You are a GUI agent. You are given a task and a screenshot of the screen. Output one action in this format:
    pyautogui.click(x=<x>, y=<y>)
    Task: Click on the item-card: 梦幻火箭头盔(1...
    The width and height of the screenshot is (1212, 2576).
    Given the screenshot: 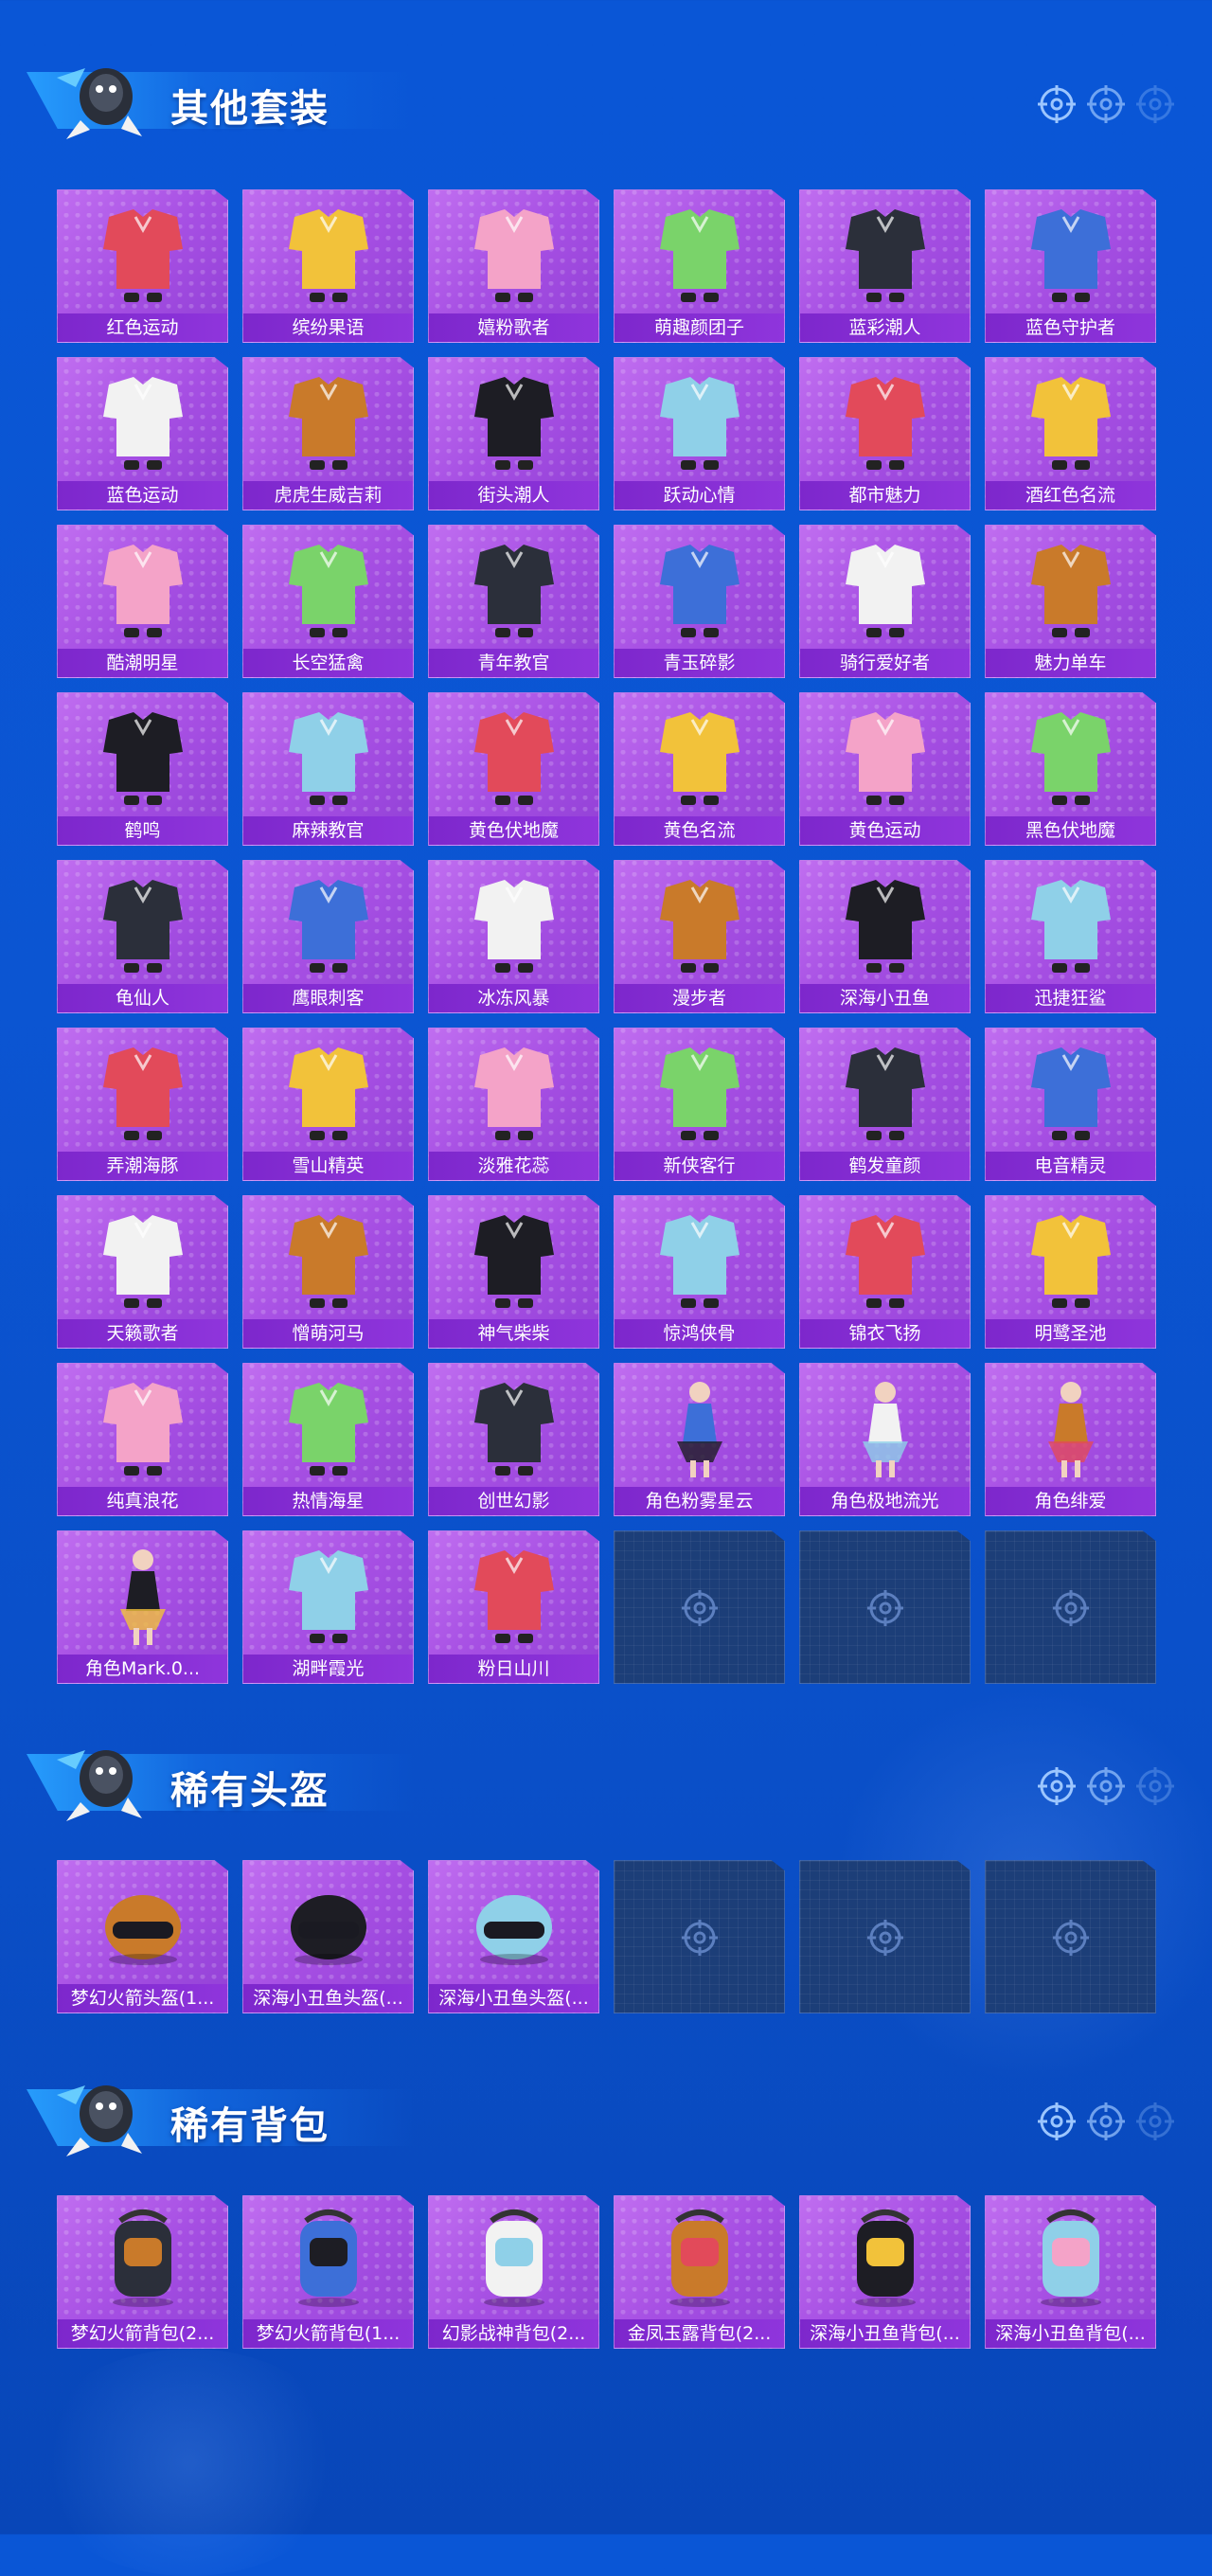 What is the action you would take?
    pyautogui.click(x=142, y=1936)
    